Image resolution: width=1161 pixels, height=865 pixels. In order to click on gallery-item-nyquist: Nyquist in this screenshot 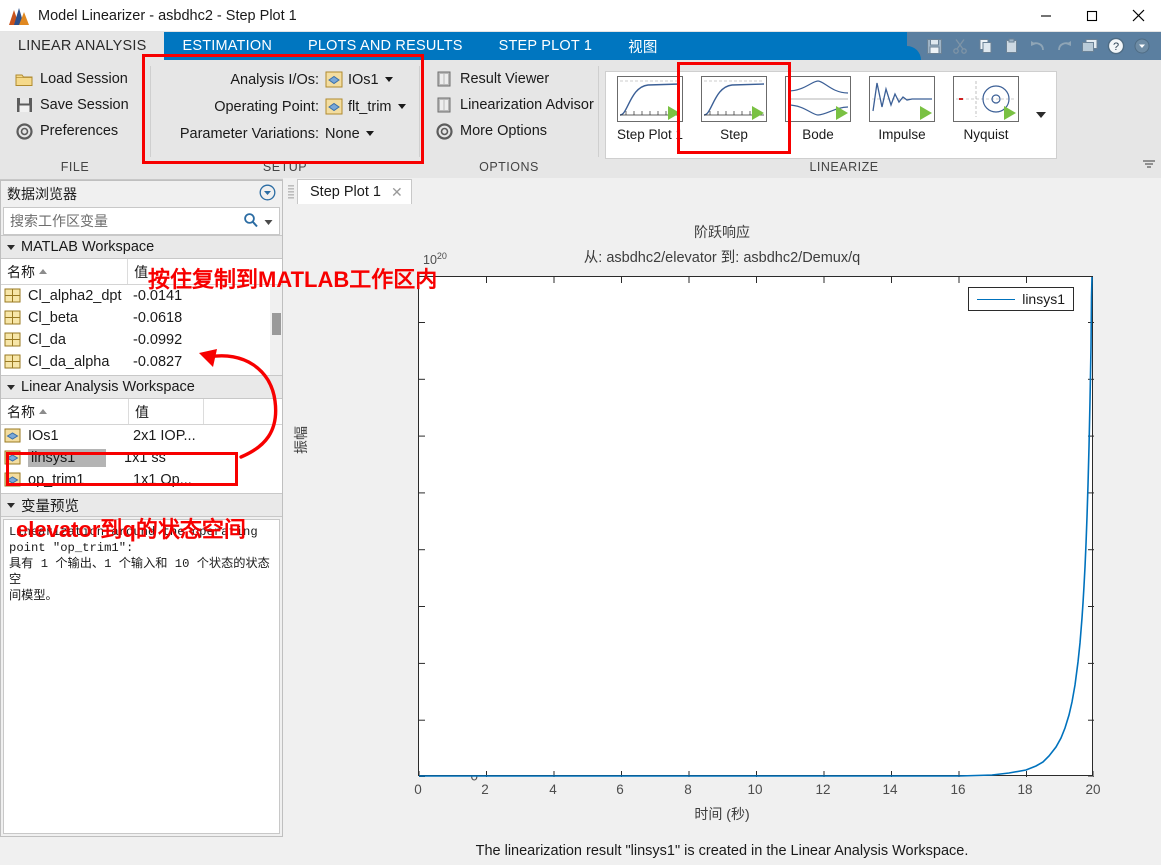, I will do `click(986, 115)`.